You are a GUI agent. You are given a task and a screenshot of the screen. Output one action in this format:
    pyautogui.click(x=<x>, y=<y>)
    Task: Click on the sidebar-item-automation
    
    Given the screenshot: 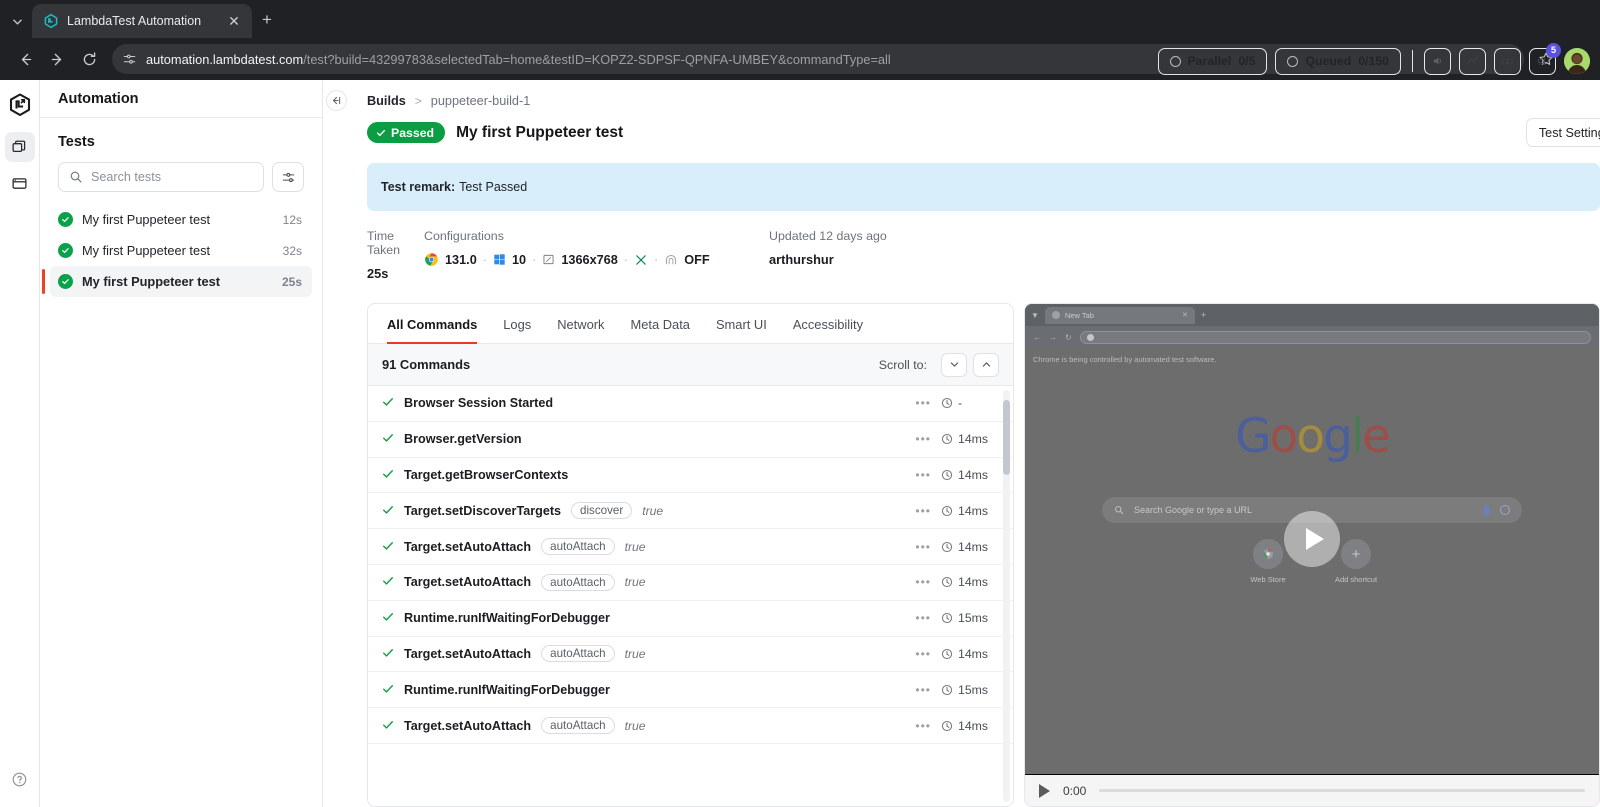 What is the action you would take?
    pyautogui.click(x=19, y=147)
    